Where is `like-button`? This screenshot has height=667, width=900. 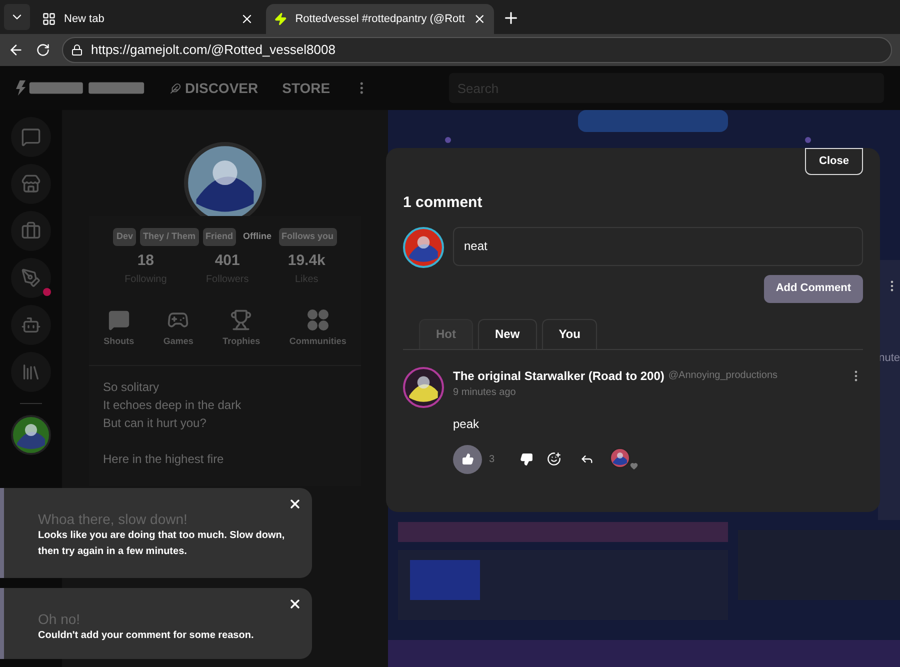 like-button is located at coordinates (467, 459).